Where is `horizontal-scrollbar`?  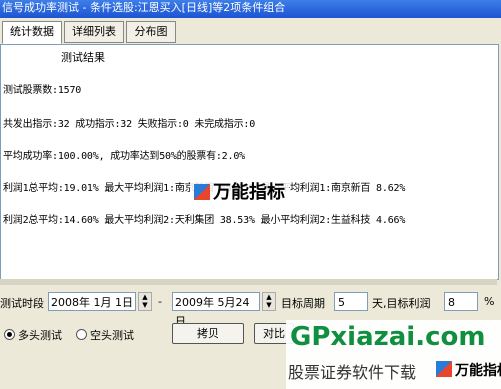
horizontal-scrollbar is located at coordinates (248, 282).